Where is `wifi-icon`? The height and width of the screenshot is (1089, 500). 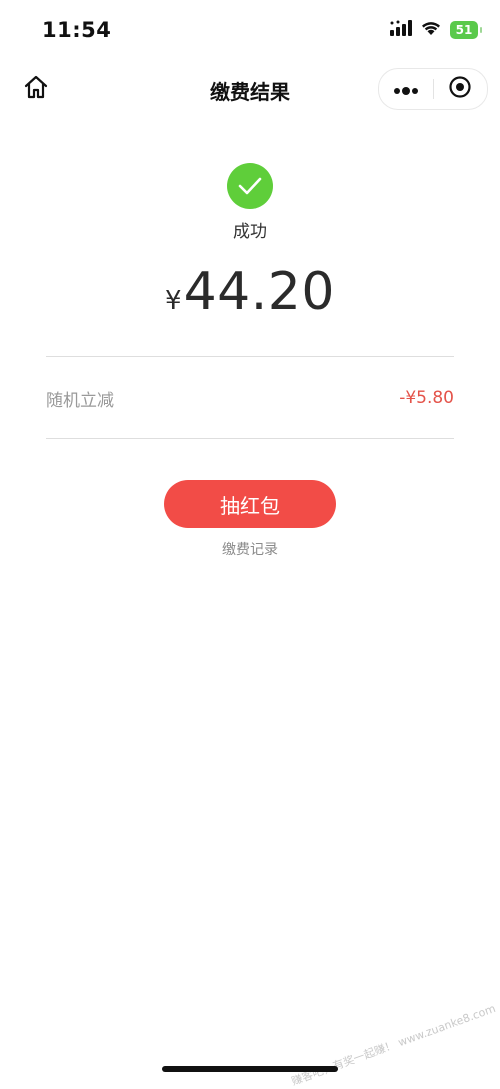
wifi-icon is located at coordinates (431, 30).